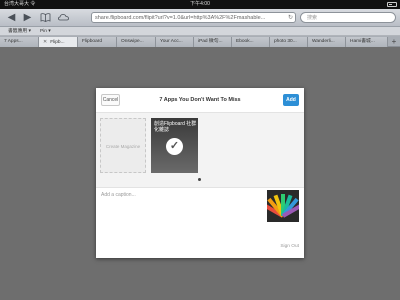  Describe the element at coordinates (283, 206) in the screenshot. I see `article-thumbnail` at that location.